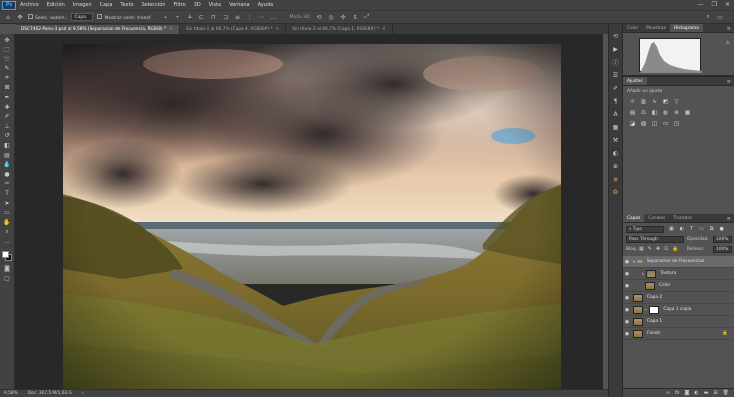 The height and width of the screenshot is (397, 734). Describe the element at coordinates (686, 393) in the screenshot. I see `add-mask-icon: ◙` at that location.